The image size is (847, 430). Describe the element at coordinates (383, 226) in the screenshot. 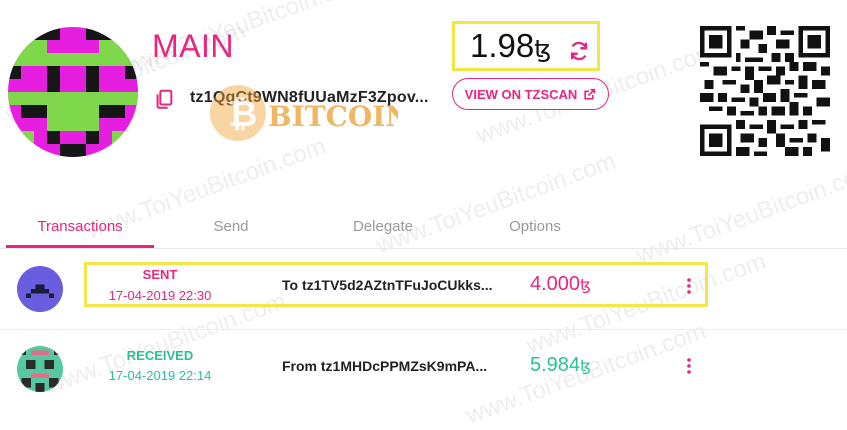

I see `tab-delegate: Delegate` at that location.